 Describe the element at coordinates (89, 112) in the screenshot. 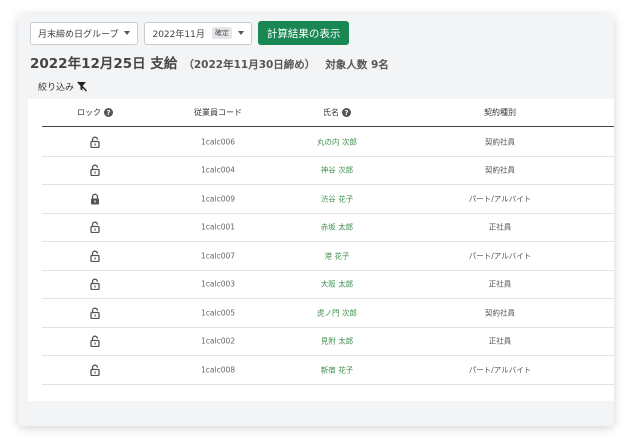

I see `header-lock-label: ロック` at that location.